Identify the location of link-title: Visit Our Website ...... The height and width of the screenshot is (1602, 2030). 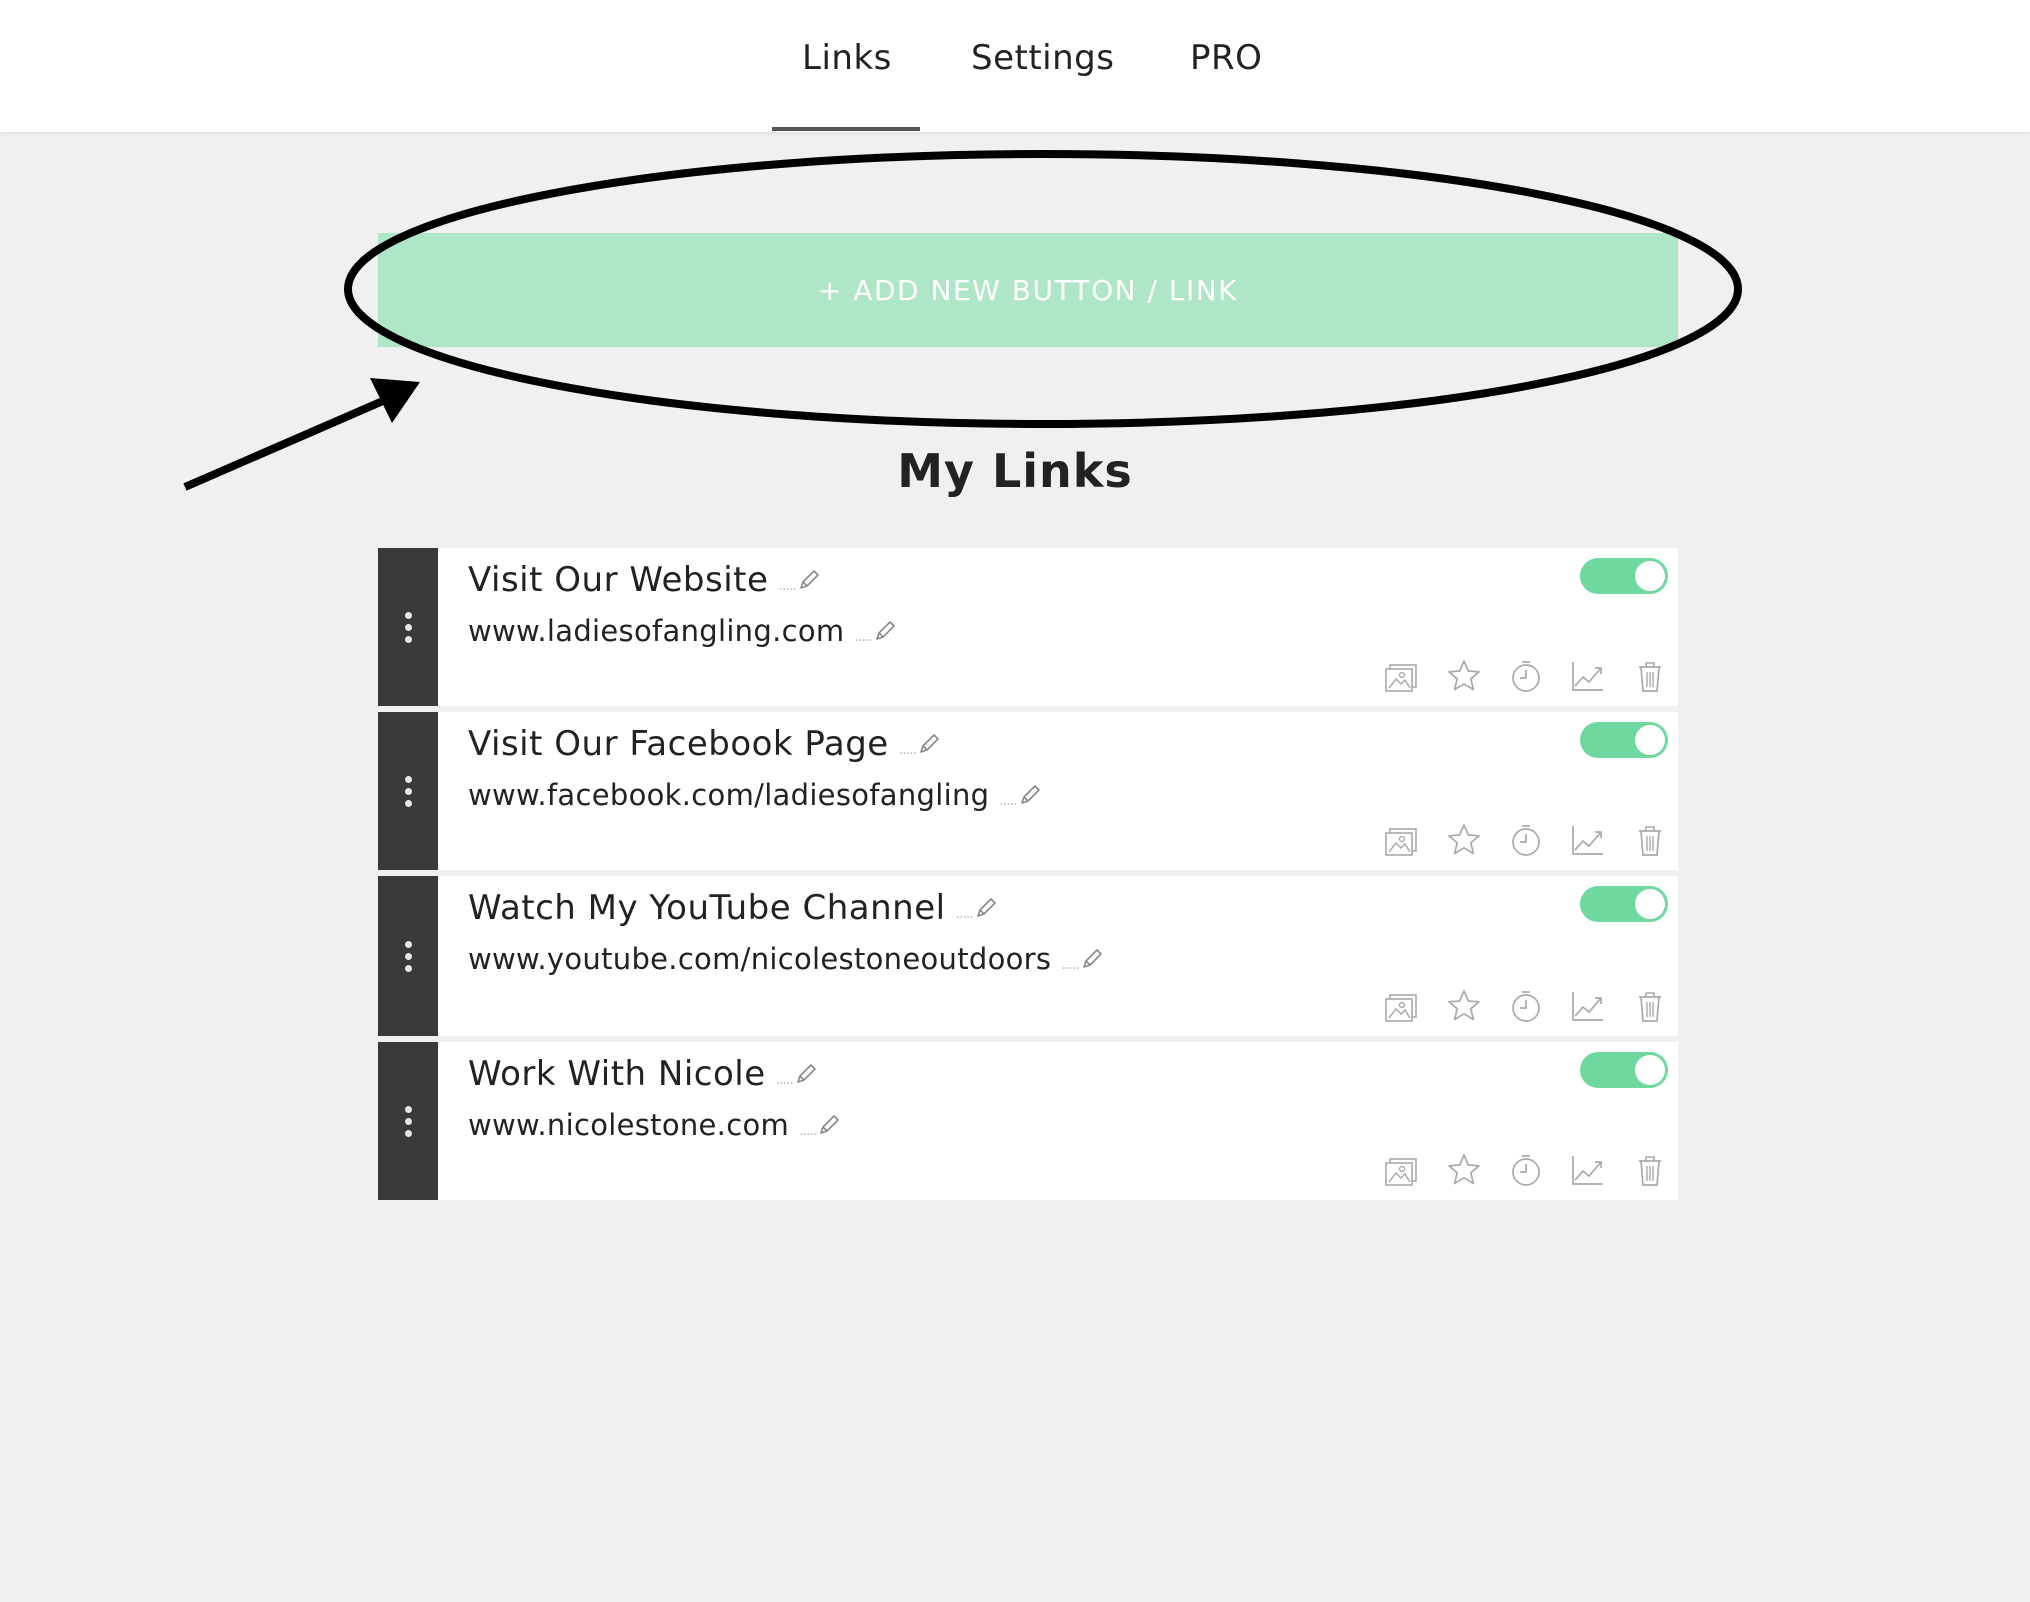
(645, 580).